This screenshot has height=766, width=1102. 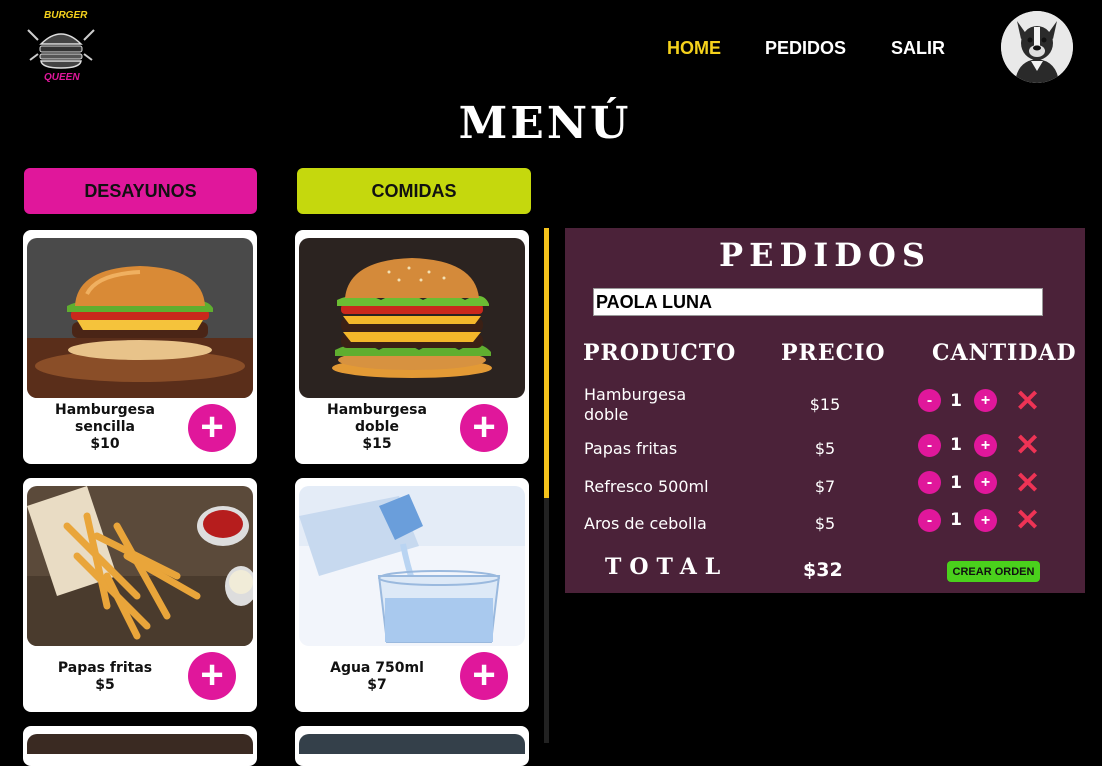 I want to click on column-cantidad: CANTIDAD, so click(x=1004, y=353).